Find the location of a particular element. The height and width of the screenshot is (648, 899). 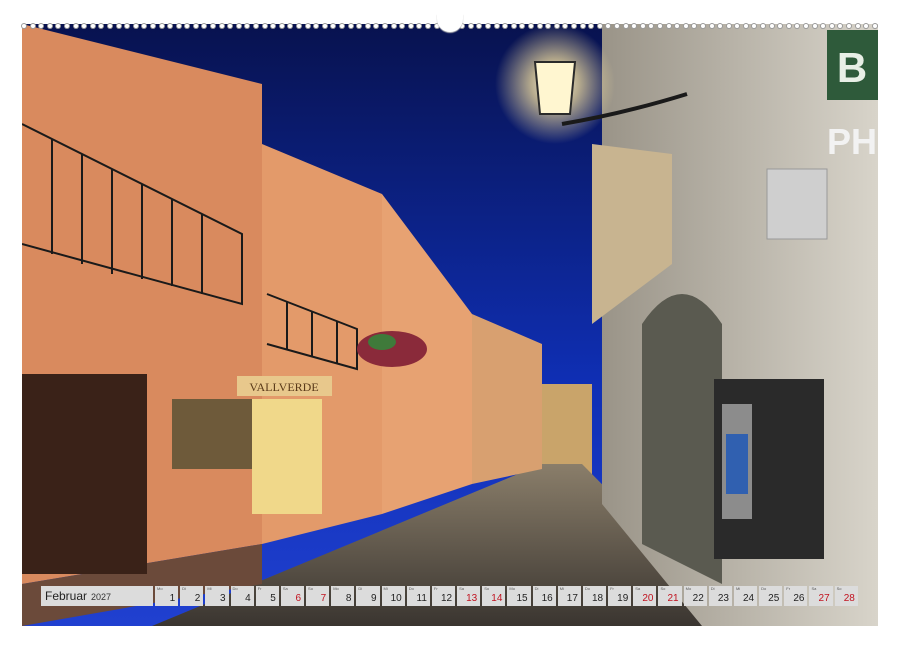

calendar-day: Sa 27 is located at coordinates (821, 596).